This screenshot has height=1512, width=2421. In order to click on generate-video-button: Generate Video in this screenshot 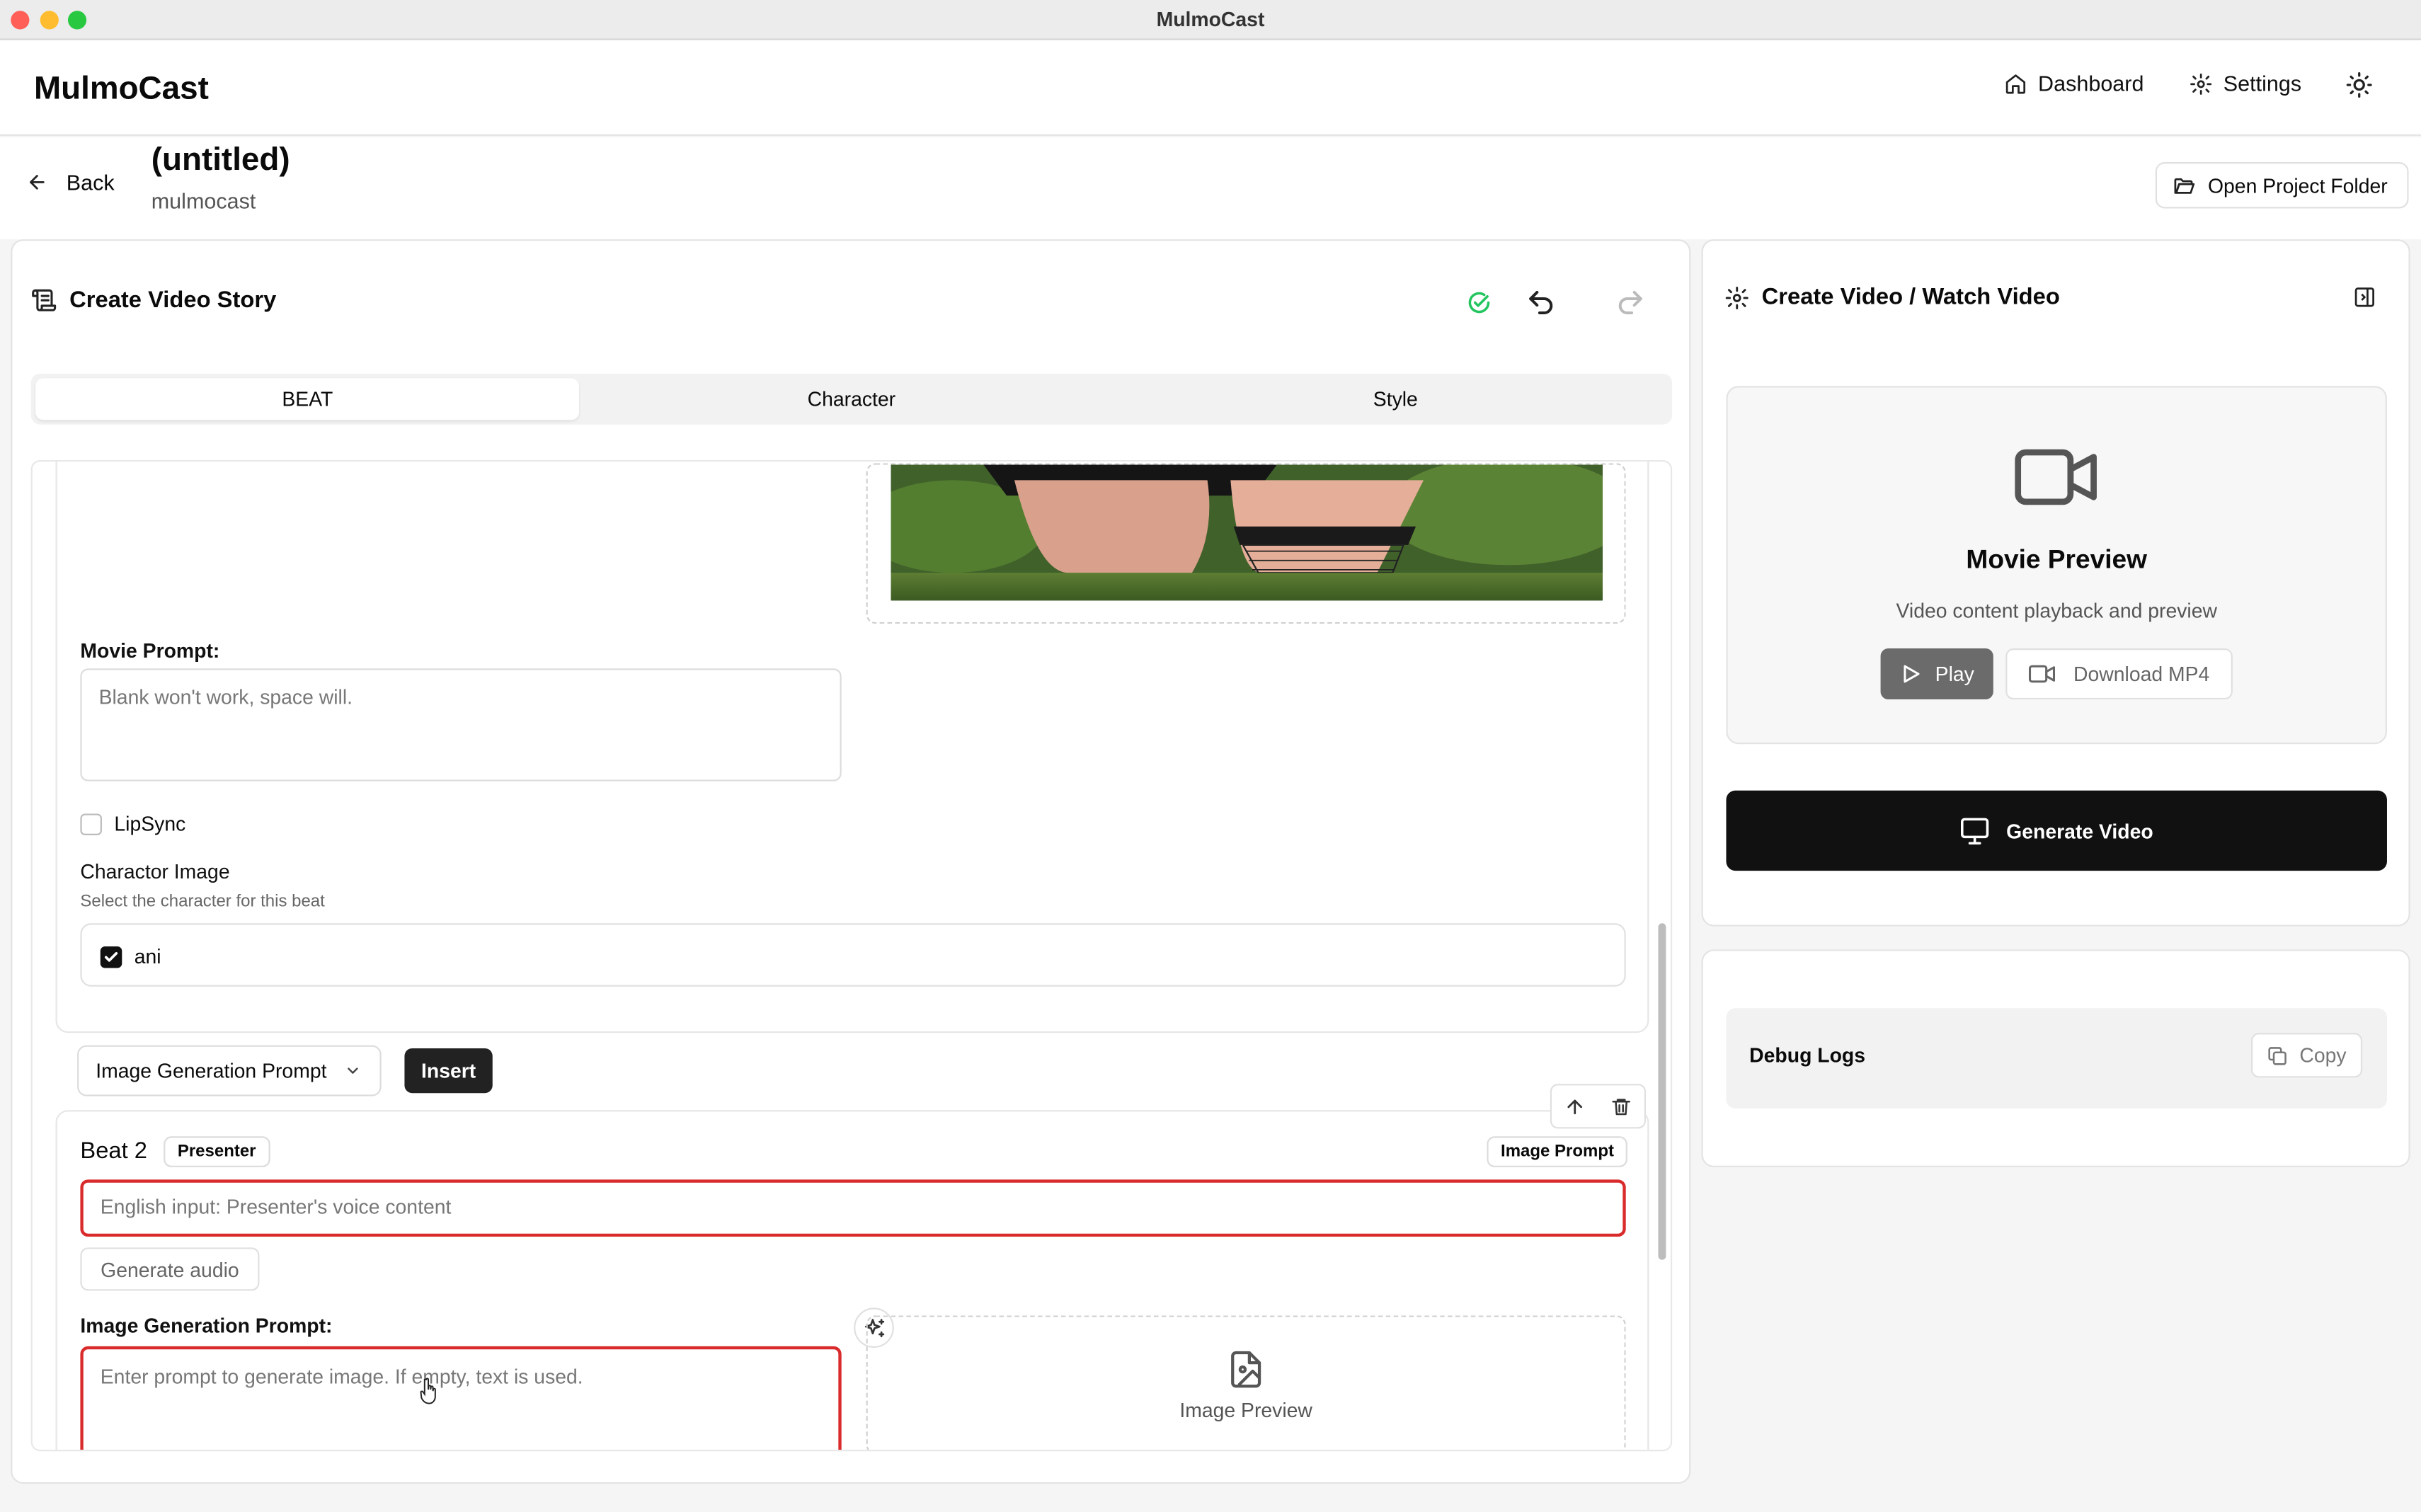, I will do `click(2056, 830)`.